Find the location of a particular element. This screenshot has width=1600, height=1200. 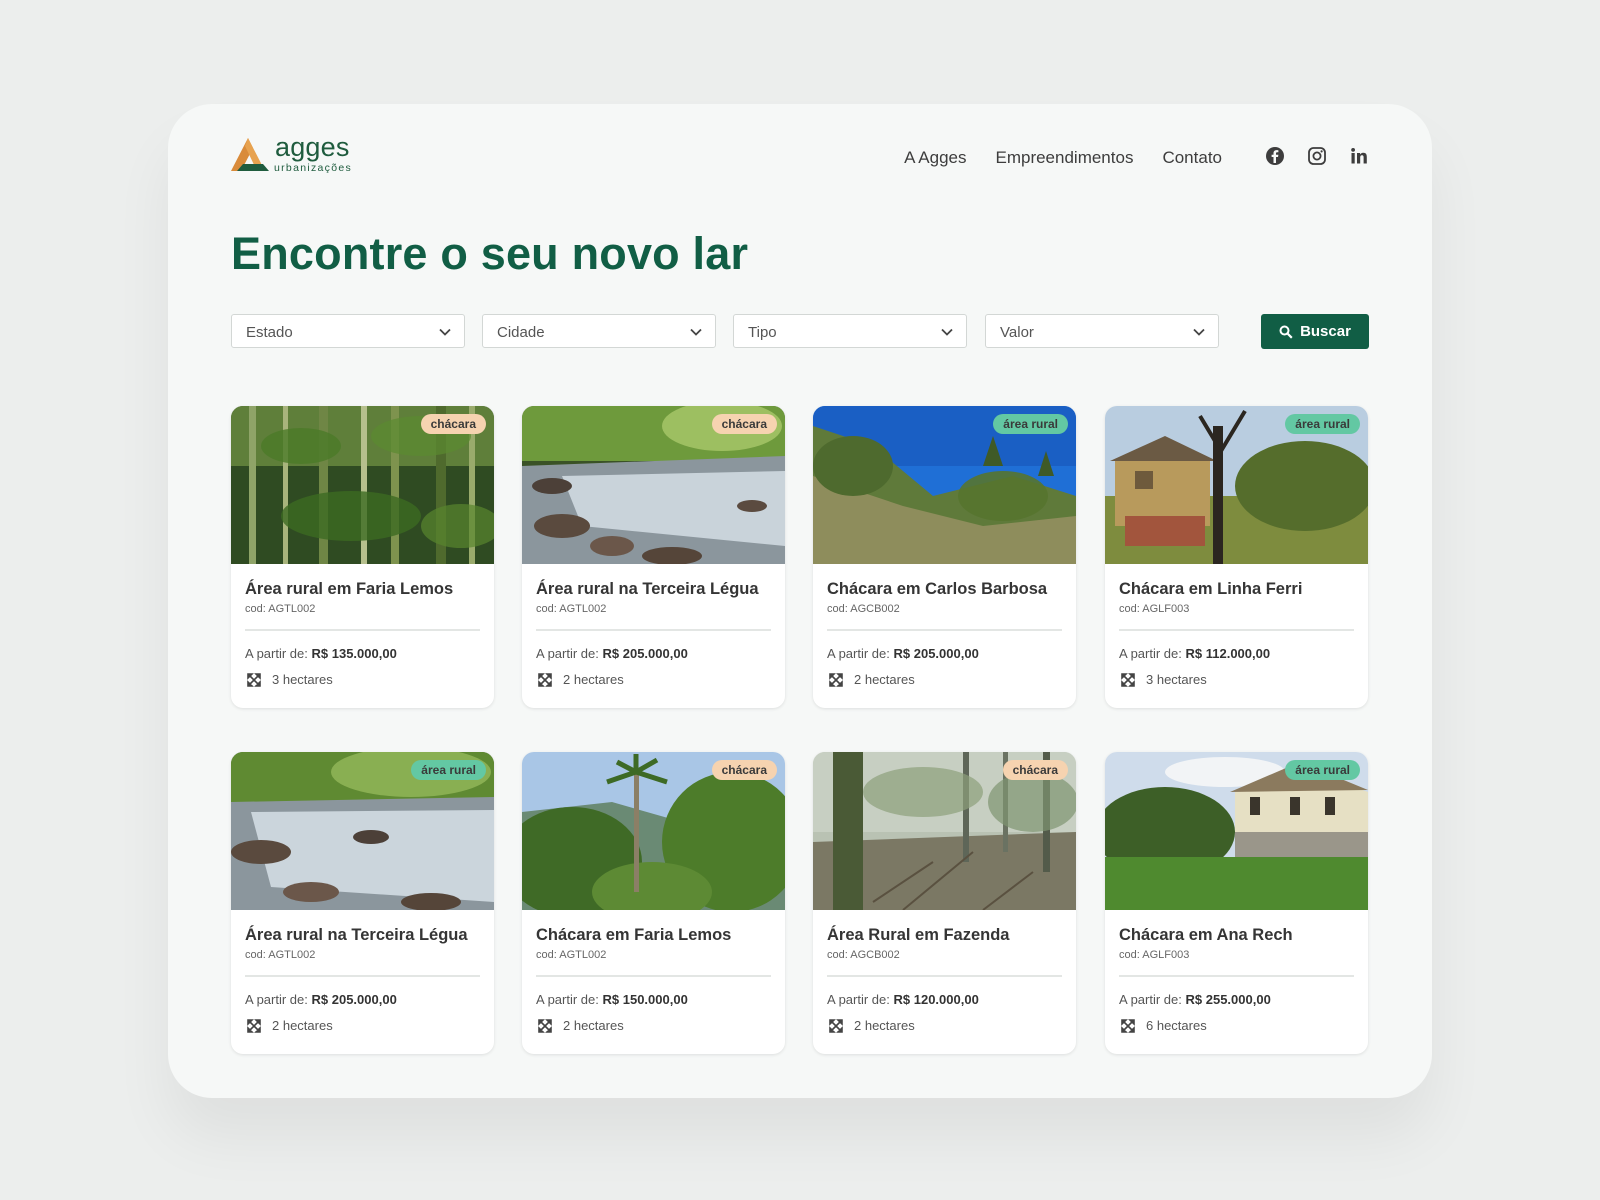

search-filters: Estado Cidade Tipo Valor Buscar is located at coordinates (800, 332).